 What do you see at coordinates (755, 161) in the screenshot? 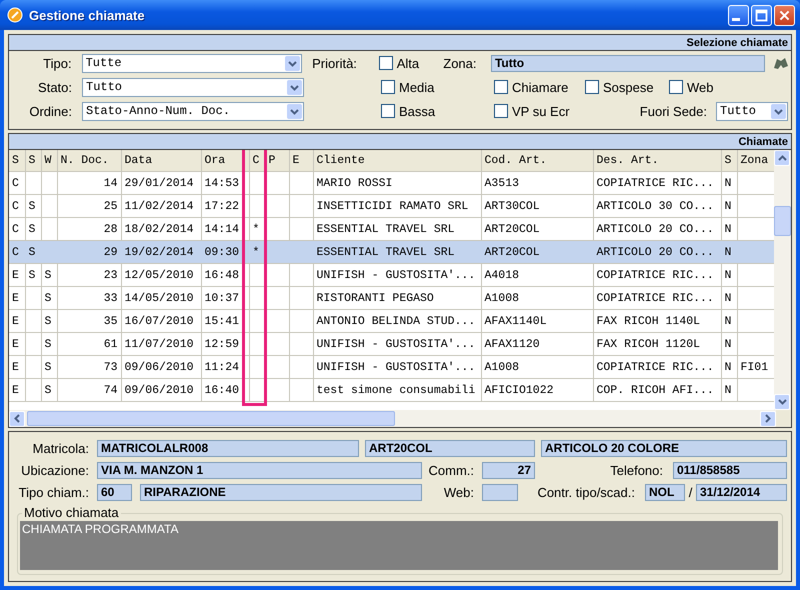
I see `column-header: Zona` at bounding box center [755, 161].